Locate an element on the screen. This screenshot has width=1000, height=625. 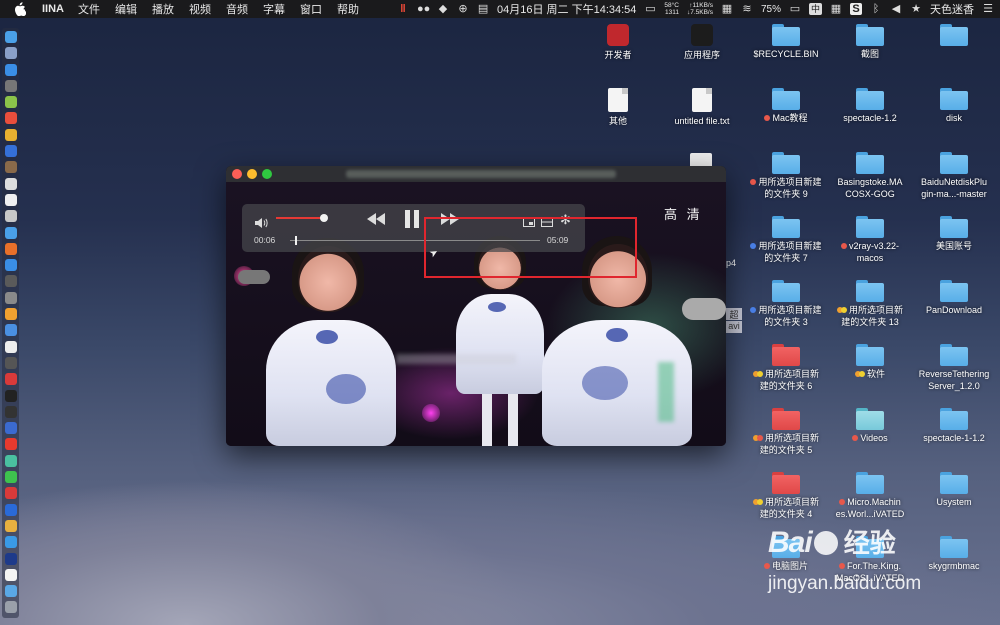
zoom-window-button is located at coordinates (267, 174).